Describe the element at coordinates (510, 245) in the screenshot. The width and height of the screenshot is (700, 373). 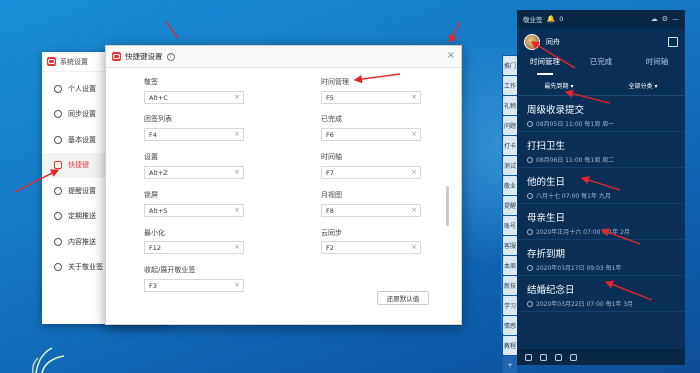
I see `strip-tab: 客服` at that location.